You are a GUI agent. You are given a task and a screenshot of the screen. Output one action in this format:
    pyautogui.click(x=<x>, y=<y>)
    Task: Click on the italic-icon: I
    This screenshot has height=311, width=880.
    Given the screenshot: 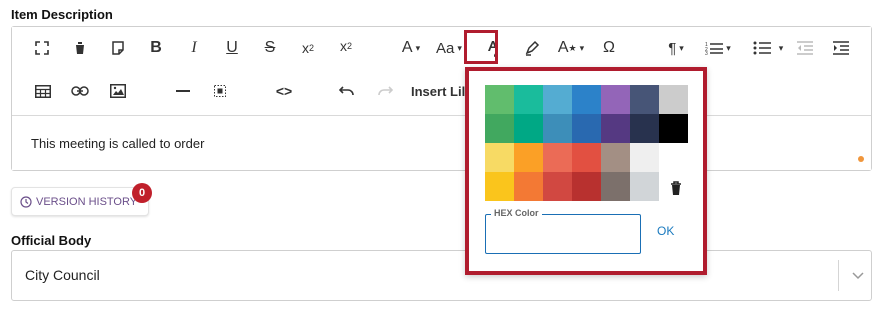 What is the action you would take?
    pyautogui.click(x=194, y=48)
    